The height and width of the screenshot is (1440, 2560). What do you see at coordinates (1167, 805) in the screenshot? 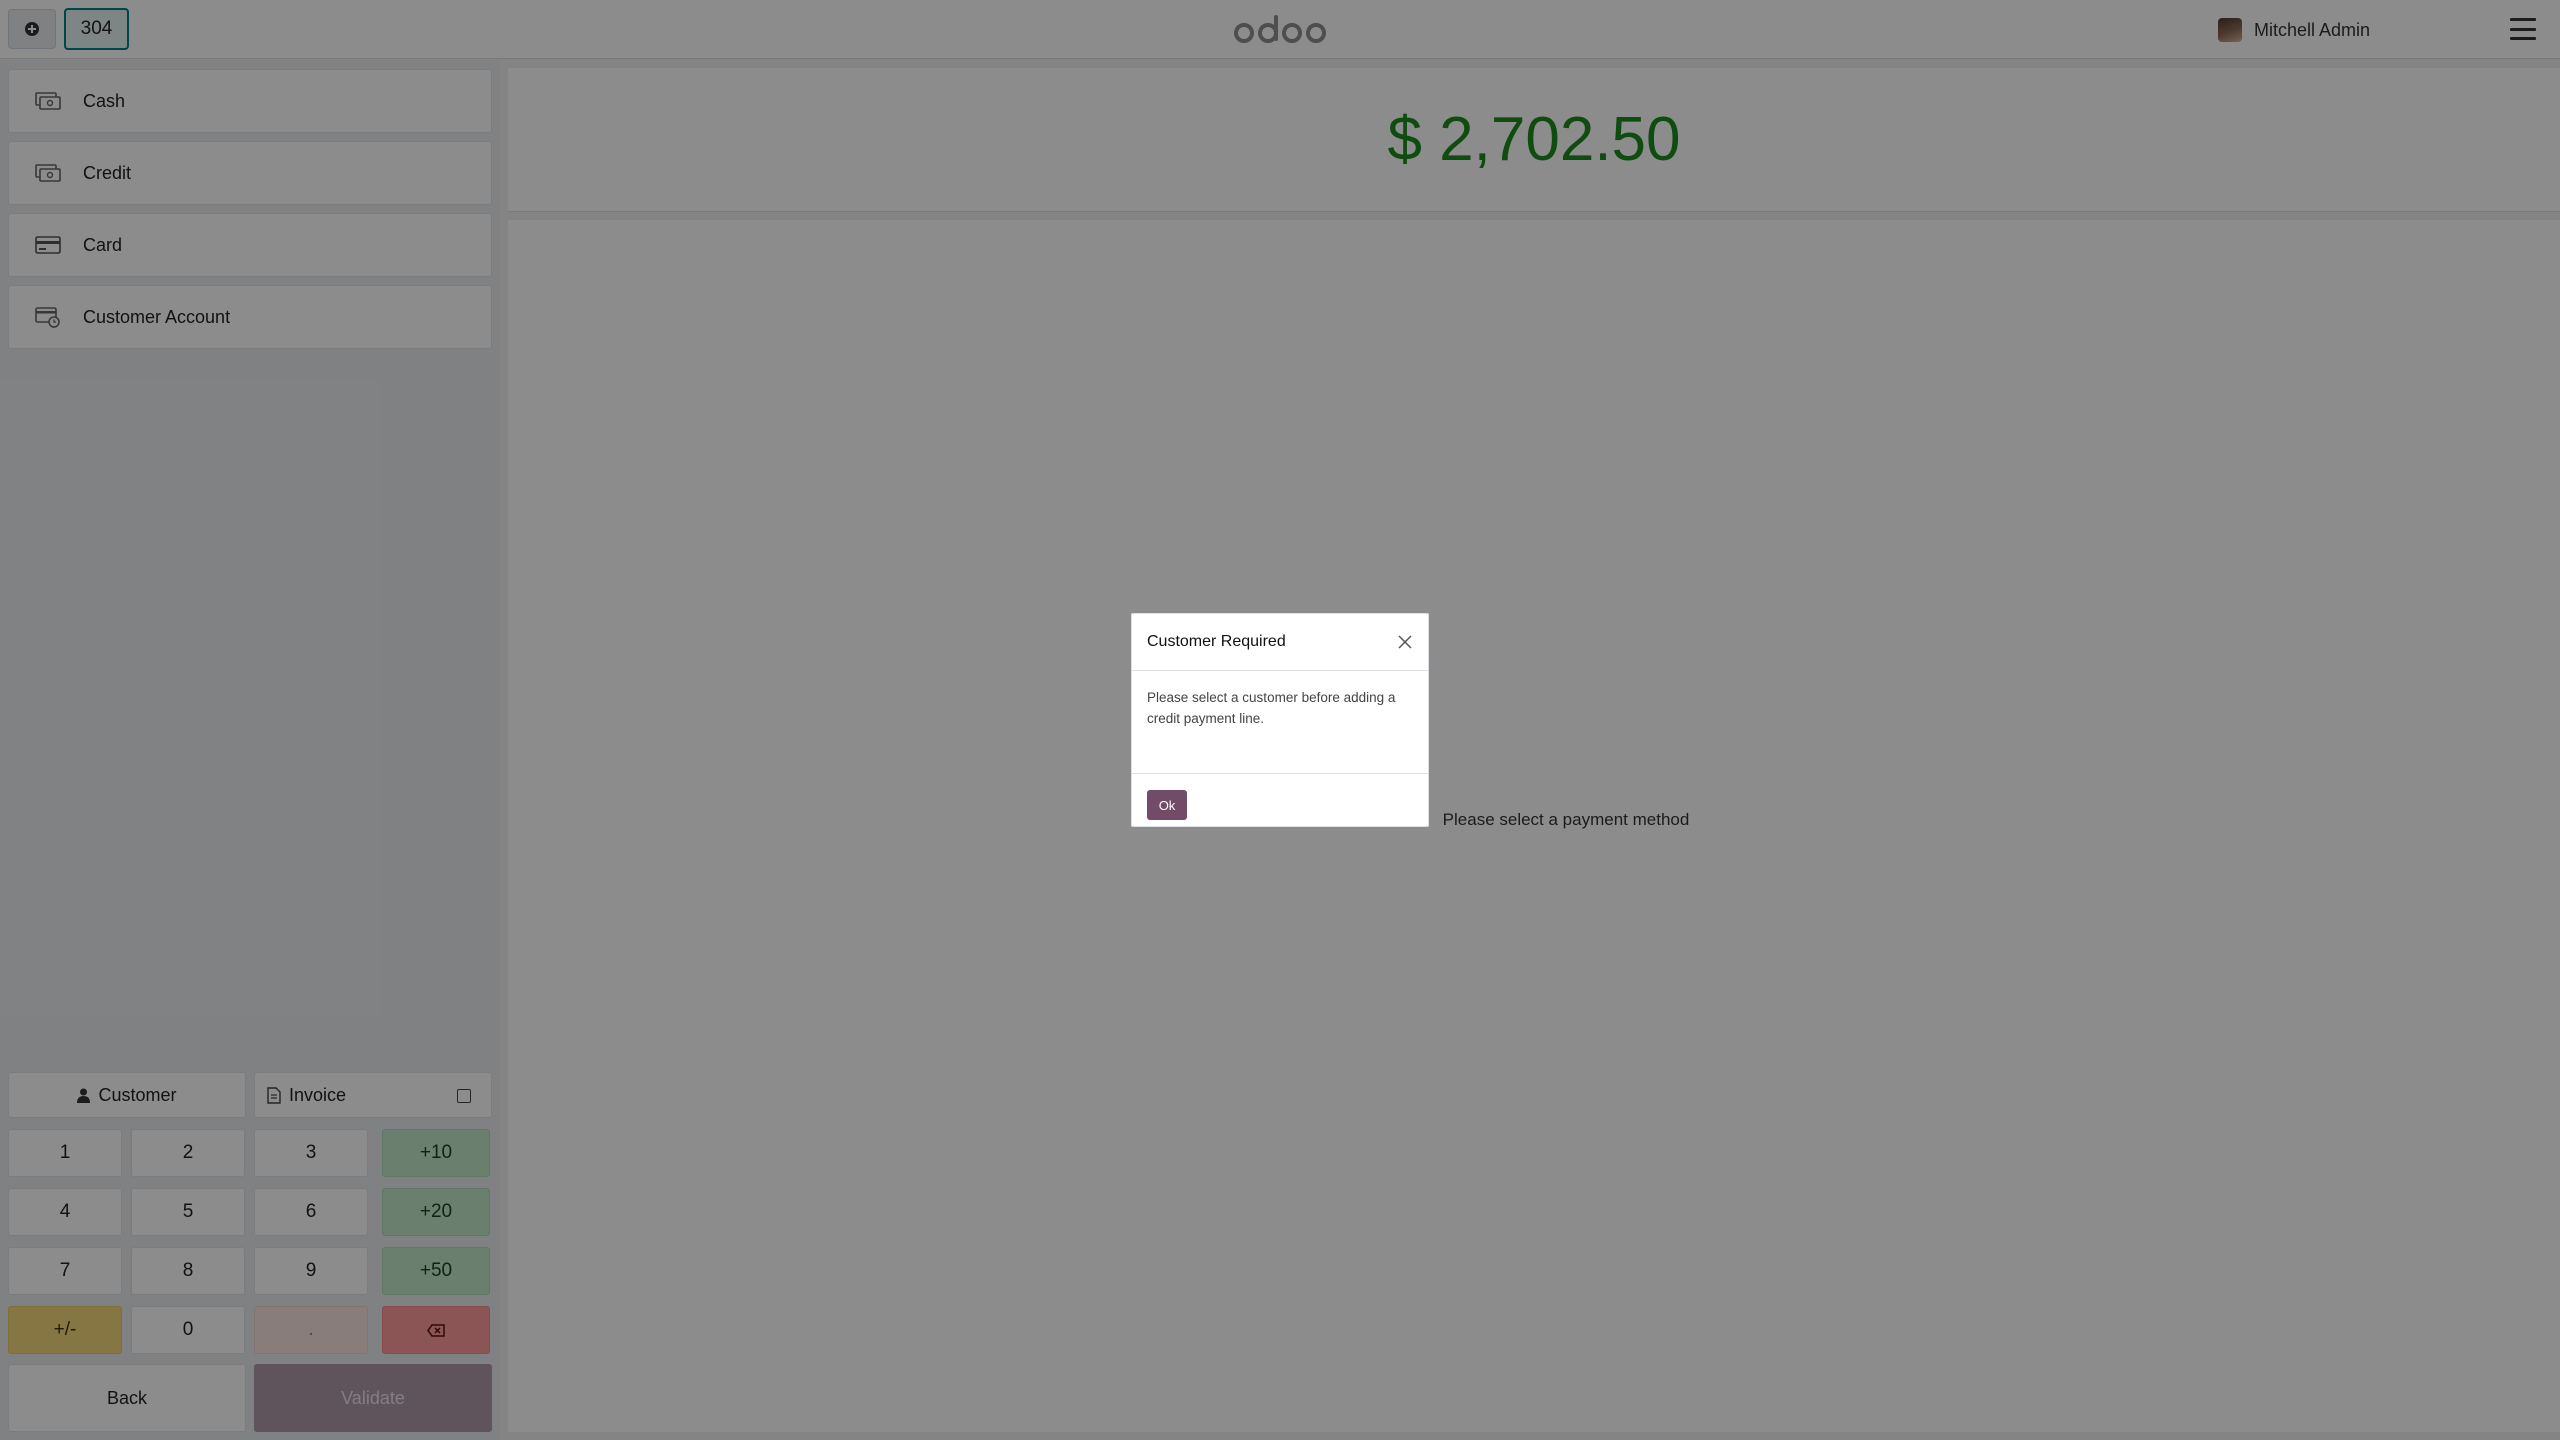
I see `ok-button: Ok` at bounding box center [1167, 805].